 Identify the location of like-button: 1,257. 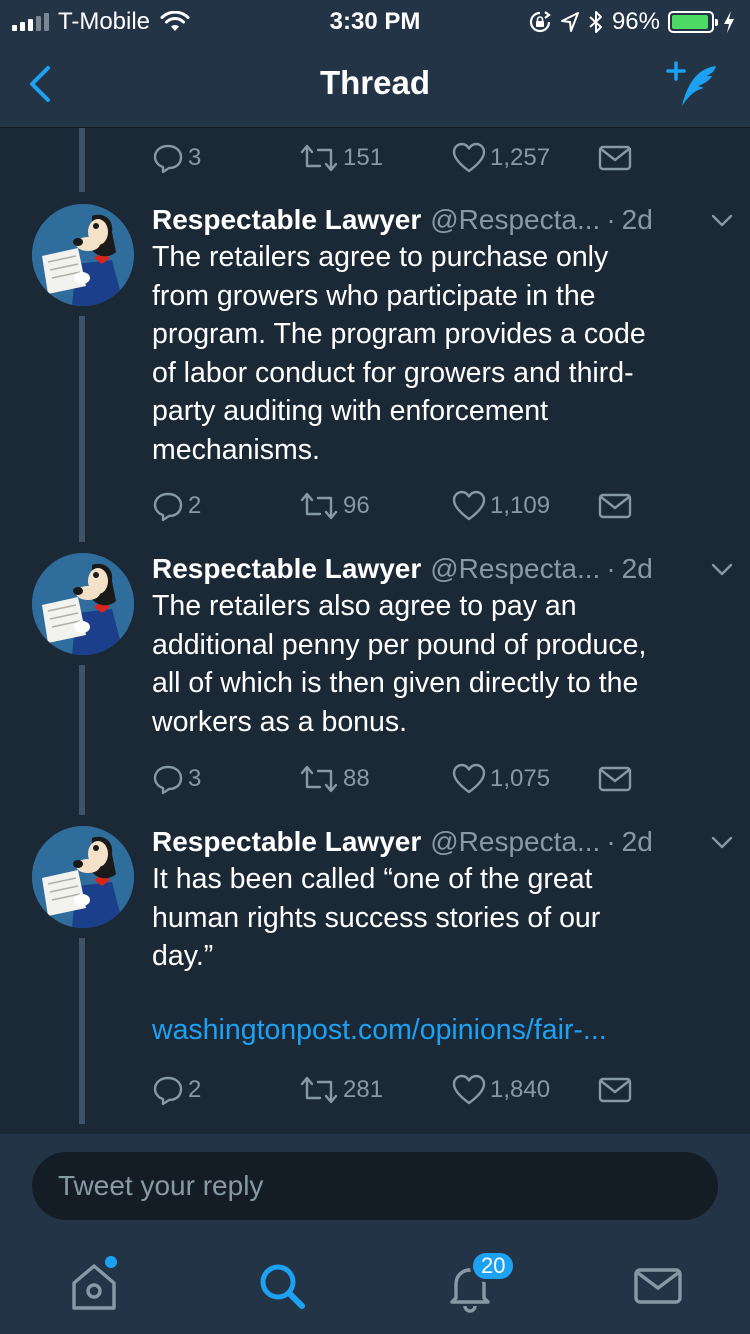
(501, 158).